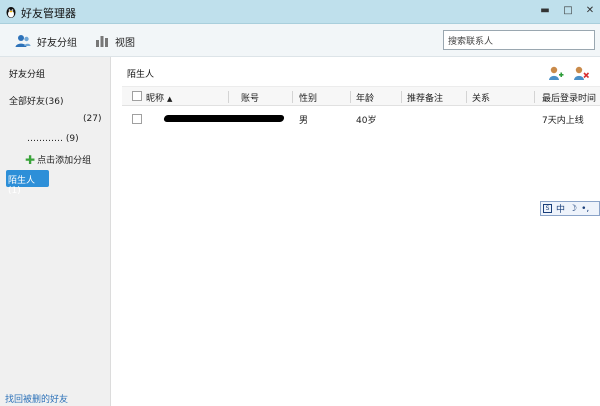  What do you see at coordinates (27, 75) in the screenshot?
I see `sidebar-heading: 好友分组` at bounding box center [27, 75].